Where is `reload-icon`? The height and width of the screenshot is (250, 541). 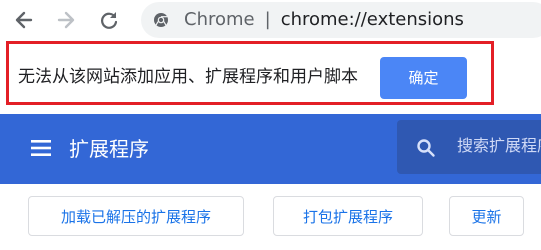 reload-icon is located at coordinates (109, 20).